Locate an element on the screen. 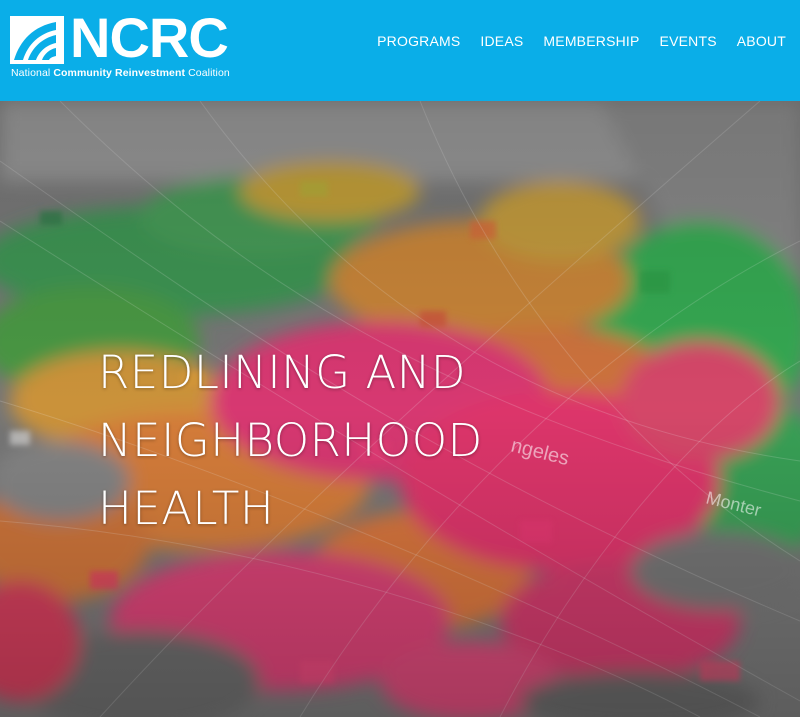  nav-ideas: IDEAS is located at coordinates (501, 41).